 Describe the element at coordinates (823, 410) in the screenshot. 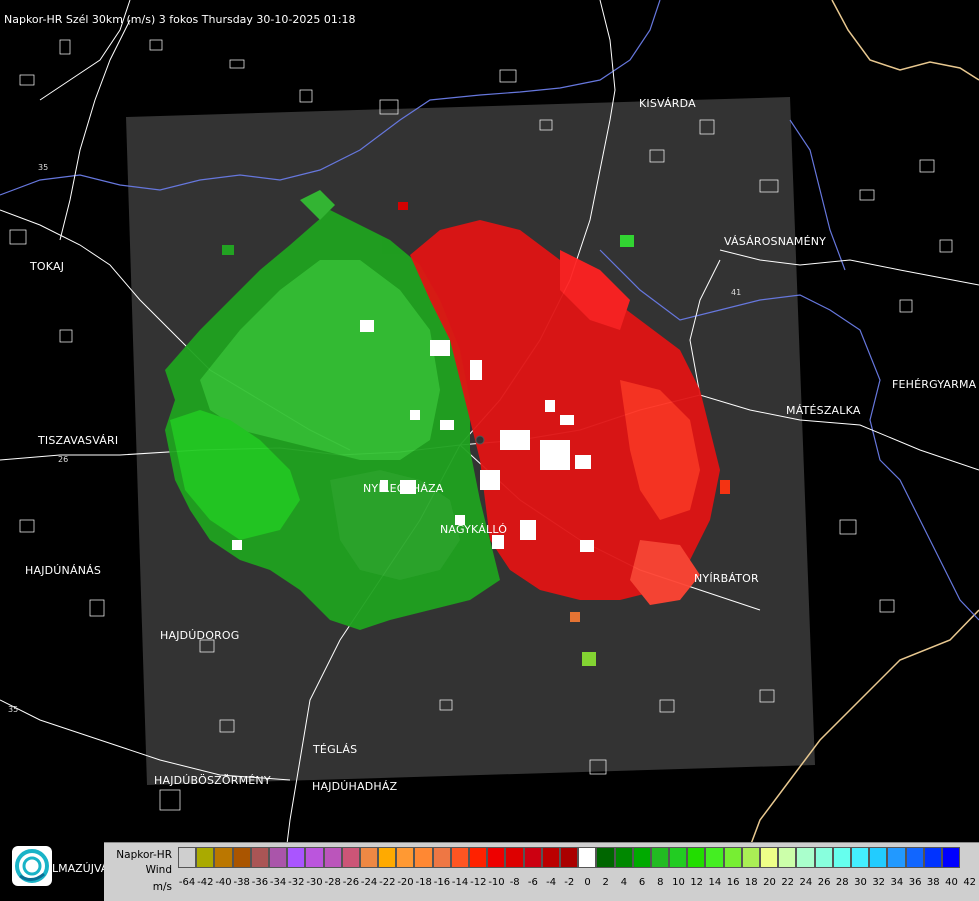

I see `city-label-mateszalka: MÁTÉSZALKA` at that location.